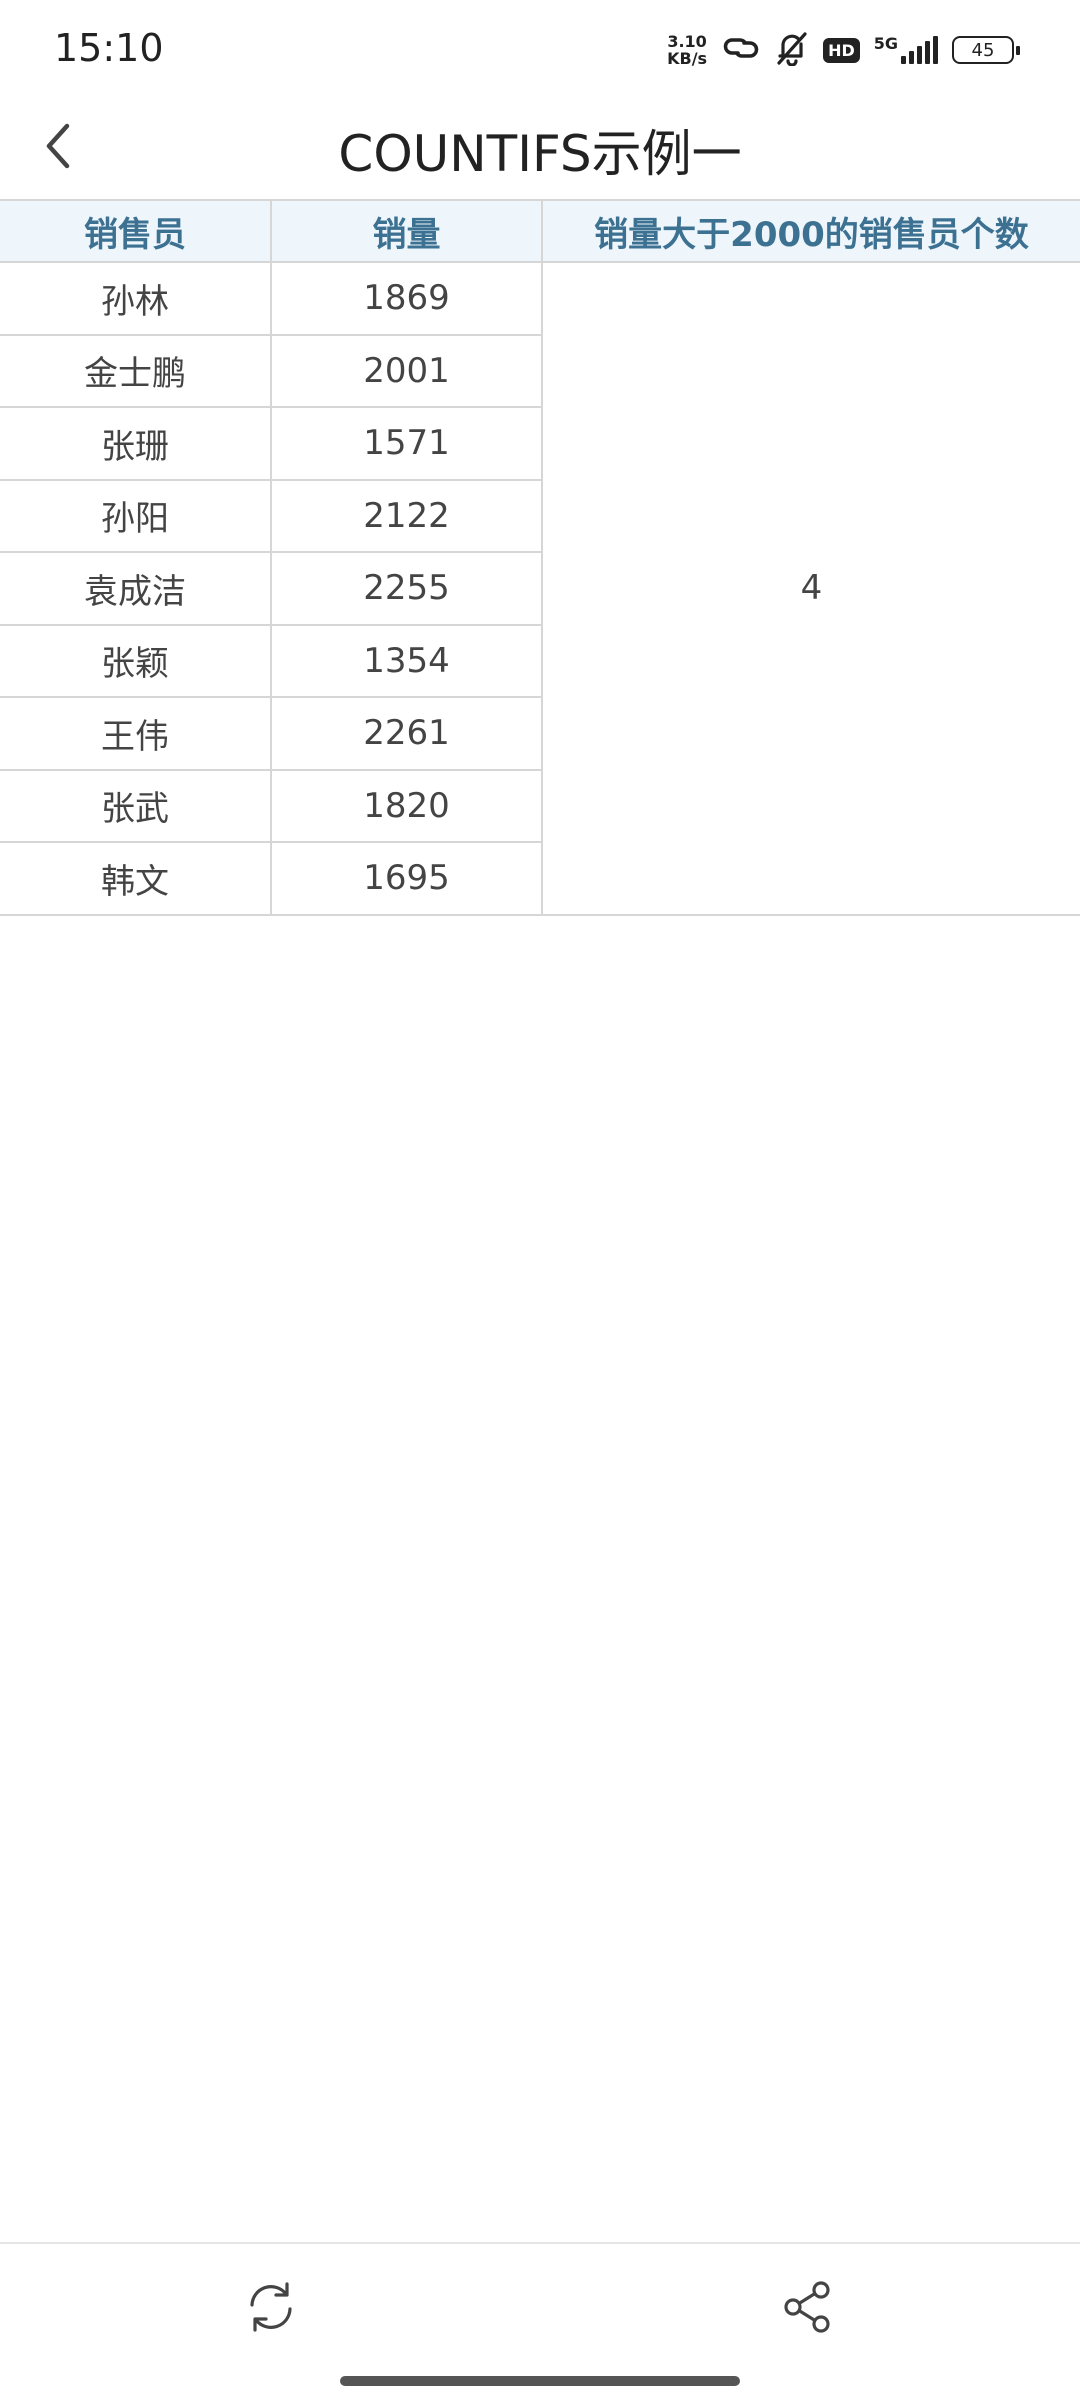 Image resolution: width=1080 pixels, height=2400 pixels. What do you see at coordinates (406, 231) in the screenshot?
I see `header-sales: 销量` at bounding box center [406, 231].